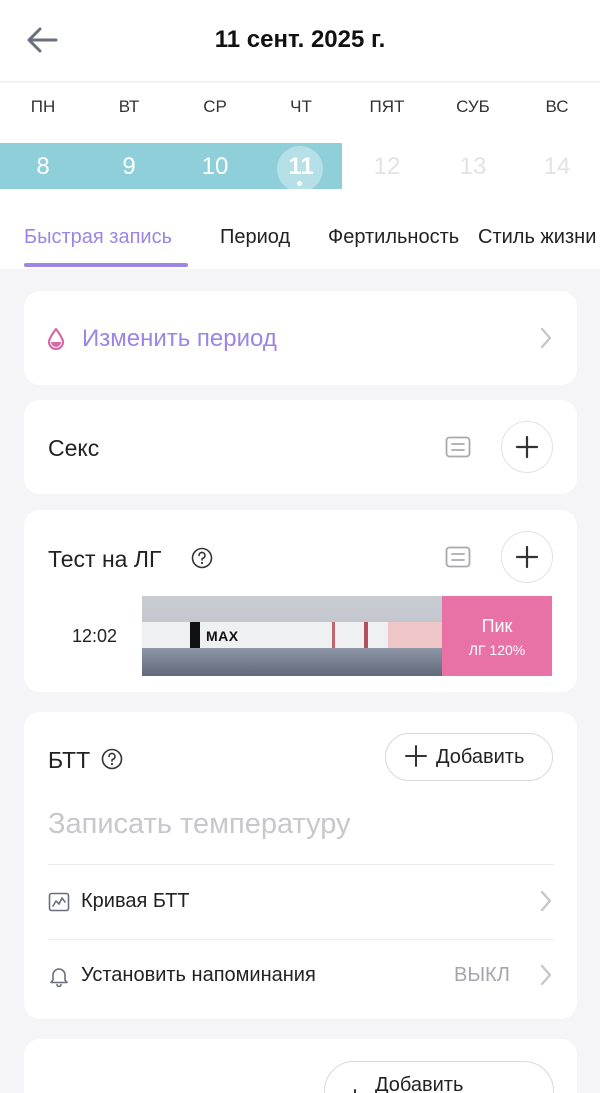 The image size is (600, 1093). I want to click on add-btt-button: Добавить, so click(469, 757).